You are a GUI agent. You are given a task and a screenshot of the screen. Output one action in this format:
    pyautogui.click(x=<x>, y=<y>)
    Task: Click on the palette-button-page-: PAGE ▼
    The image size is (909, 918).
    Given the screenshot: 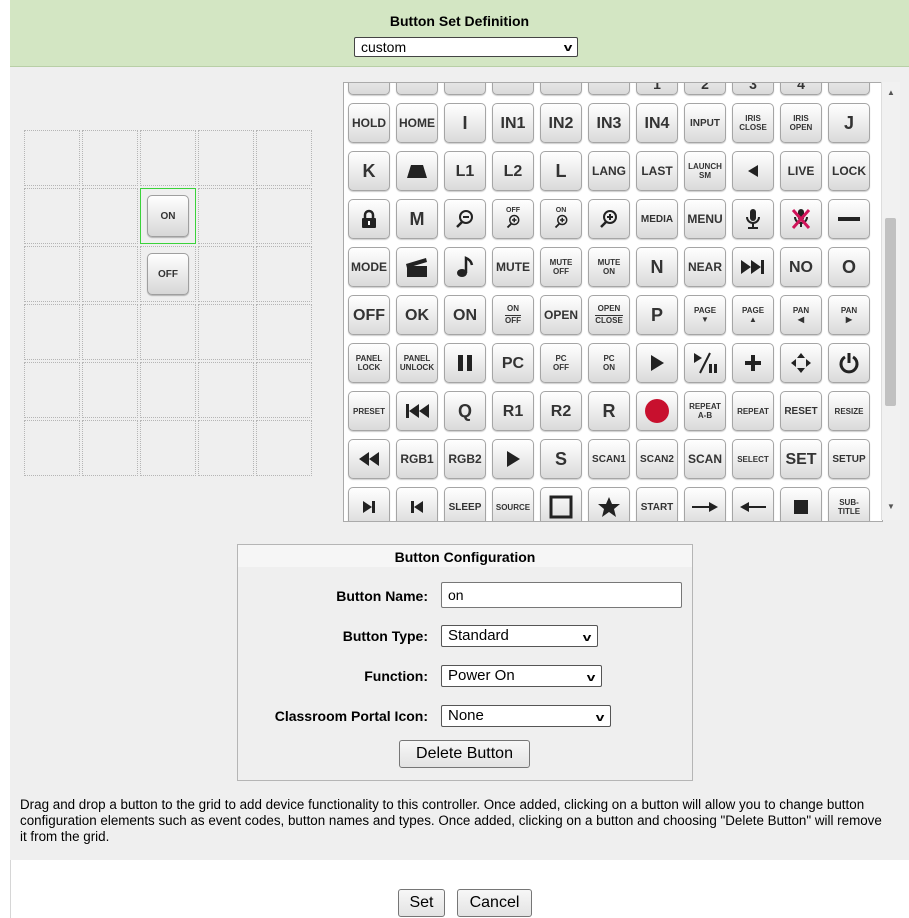 What is the action you would take?
    pyautogui.click(x=705, y=315)
    